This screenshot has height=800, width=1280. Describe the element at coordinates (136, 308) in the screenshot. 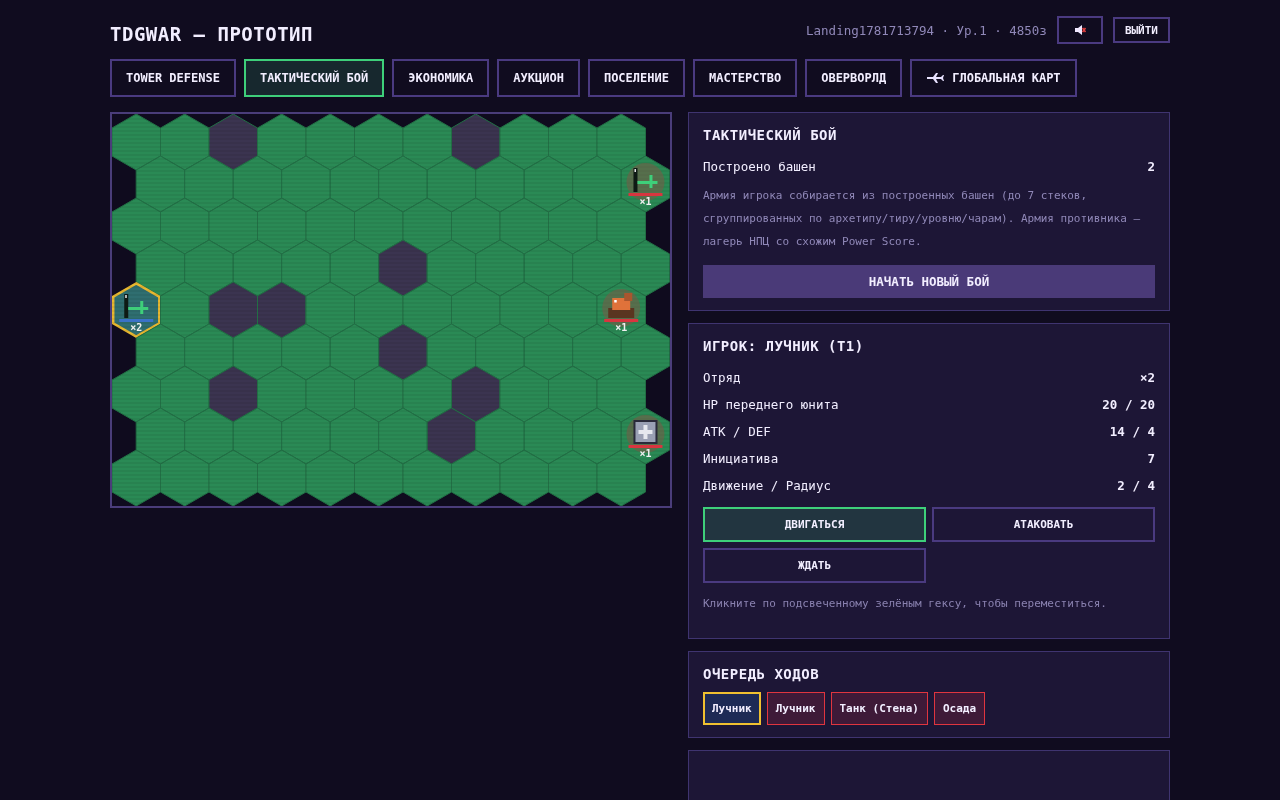

I see `unit-token` at that location.